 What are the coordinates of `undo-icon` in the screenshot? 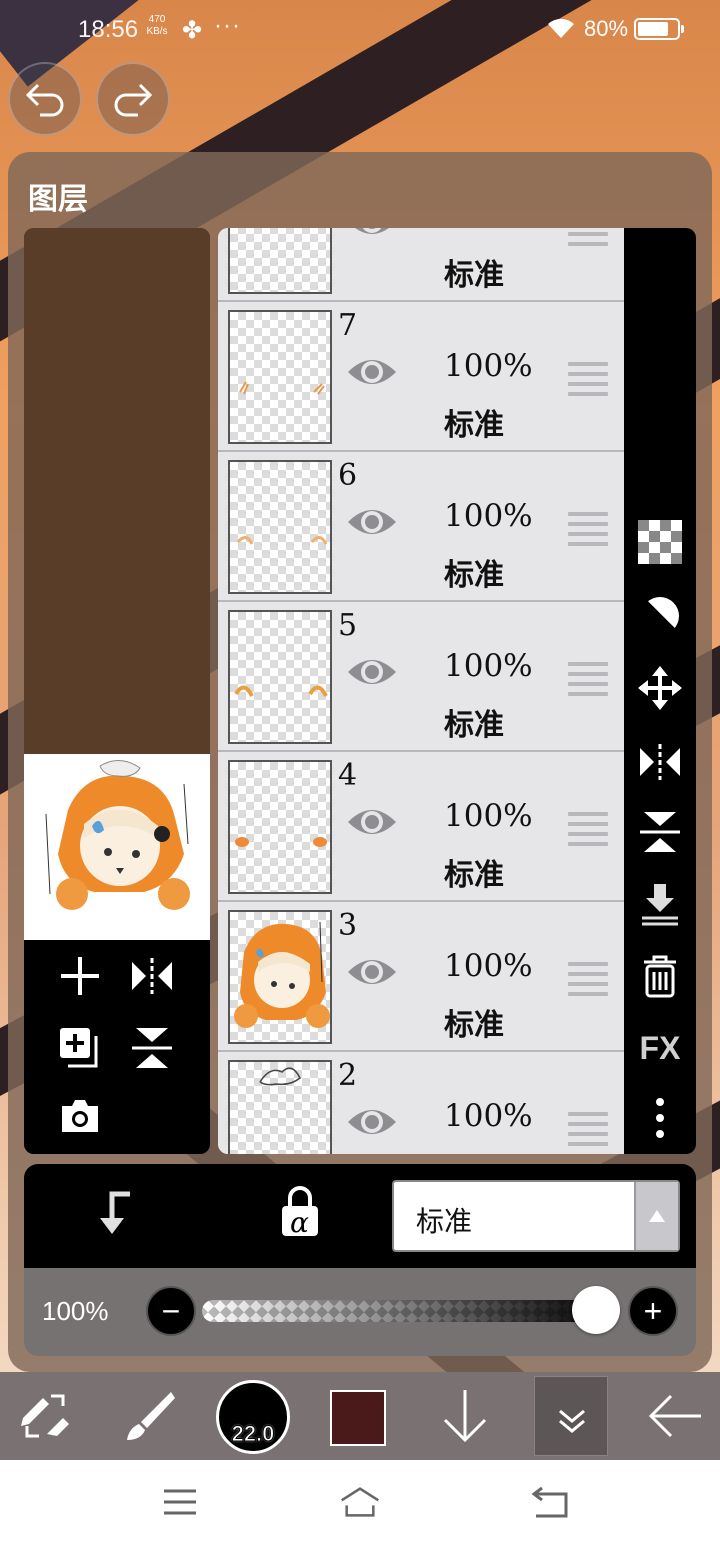 It's located at (44, 100).